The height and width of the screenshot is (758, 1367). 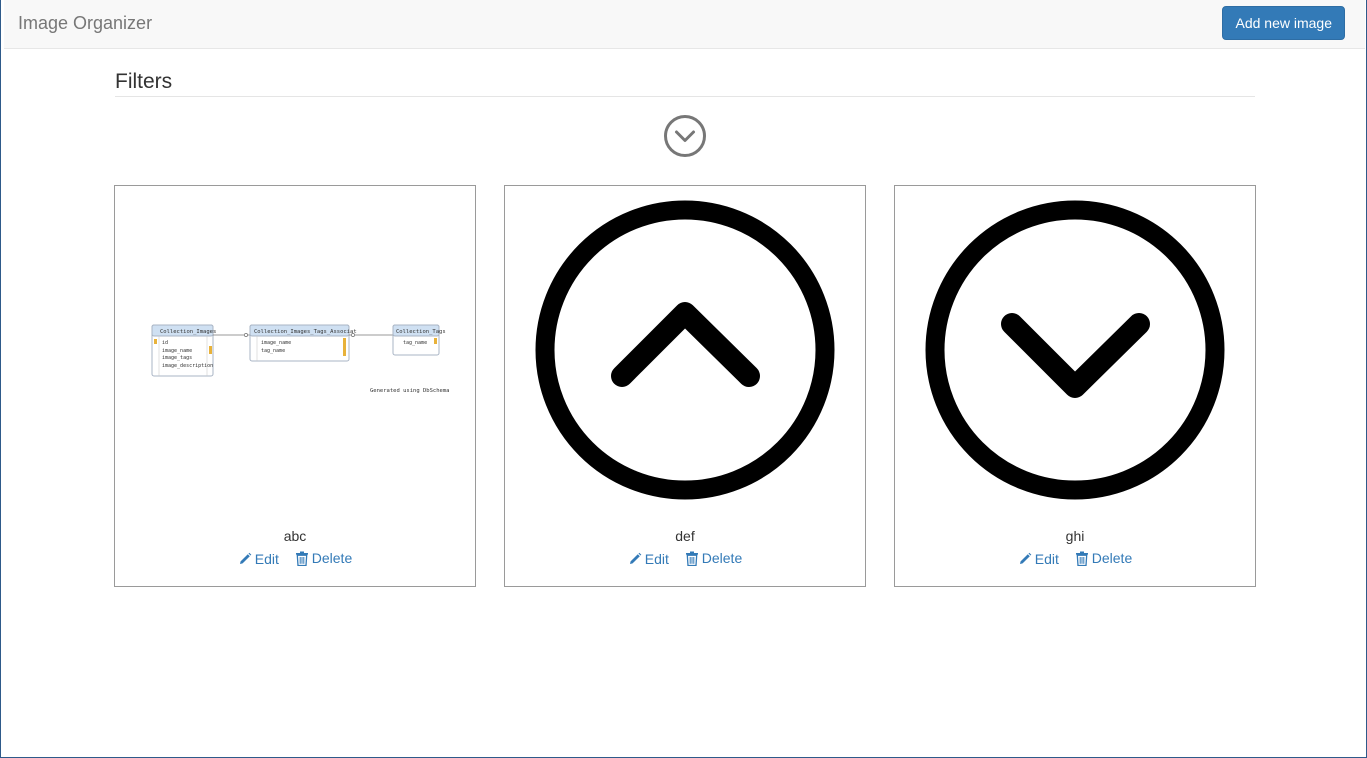 I want to click on schema-field: id, so click(x=165, y=343).